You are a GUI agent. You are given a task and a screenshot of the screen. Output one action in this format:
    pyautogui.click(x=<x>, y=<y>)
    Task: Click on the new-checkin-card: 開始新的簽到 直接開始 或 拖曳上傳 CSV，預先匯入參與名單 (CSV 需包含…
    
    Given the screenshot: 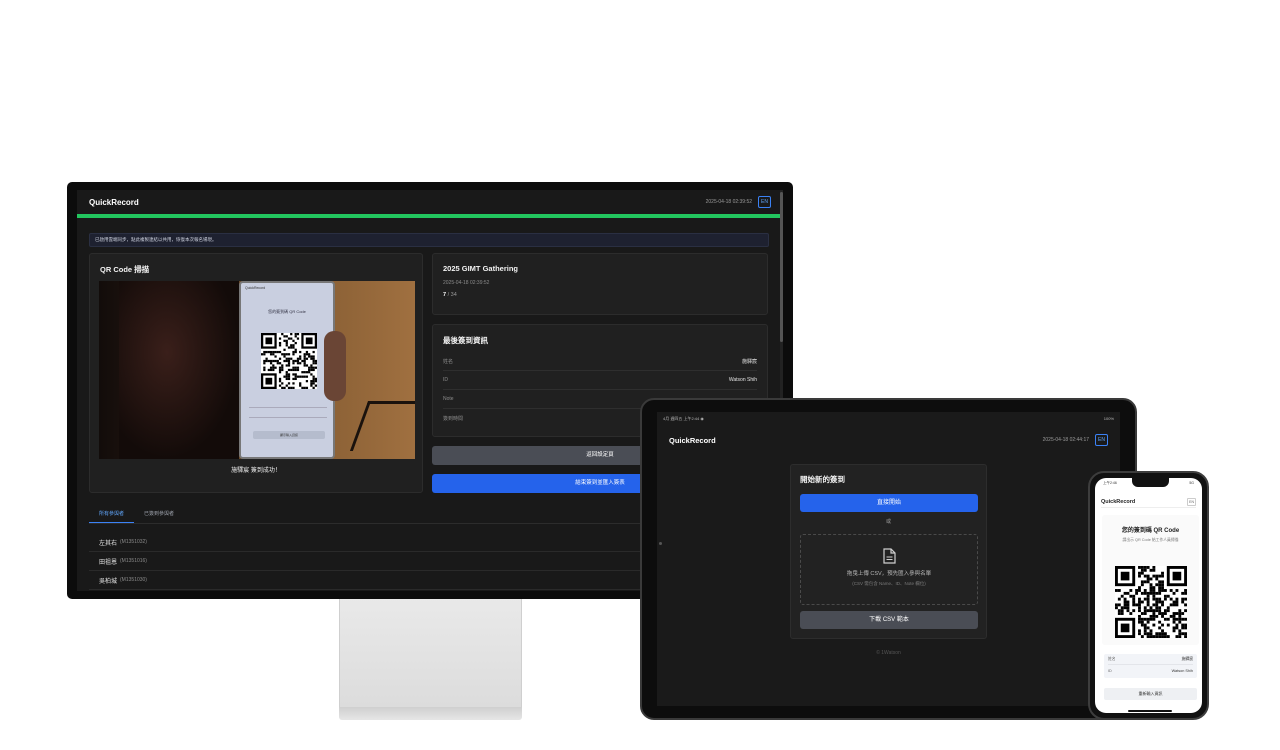 What is the action you would take?
    pyautogui.click(x=888, y=551)
    